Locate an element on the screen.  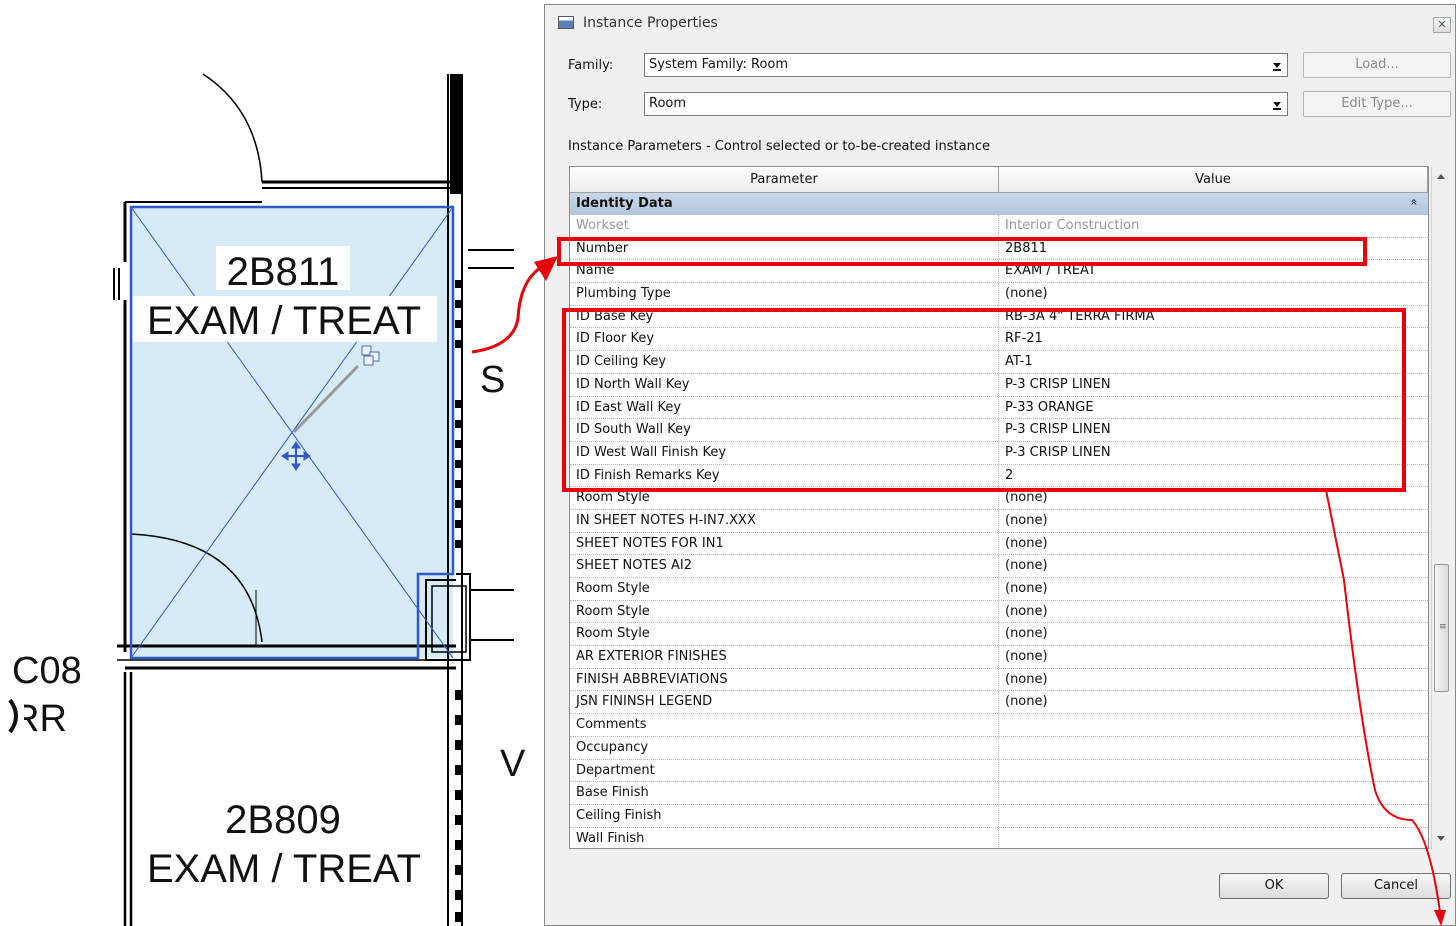
parameter-row: ID Finish Remarks Key 2 is located at coordinates (999, 476).